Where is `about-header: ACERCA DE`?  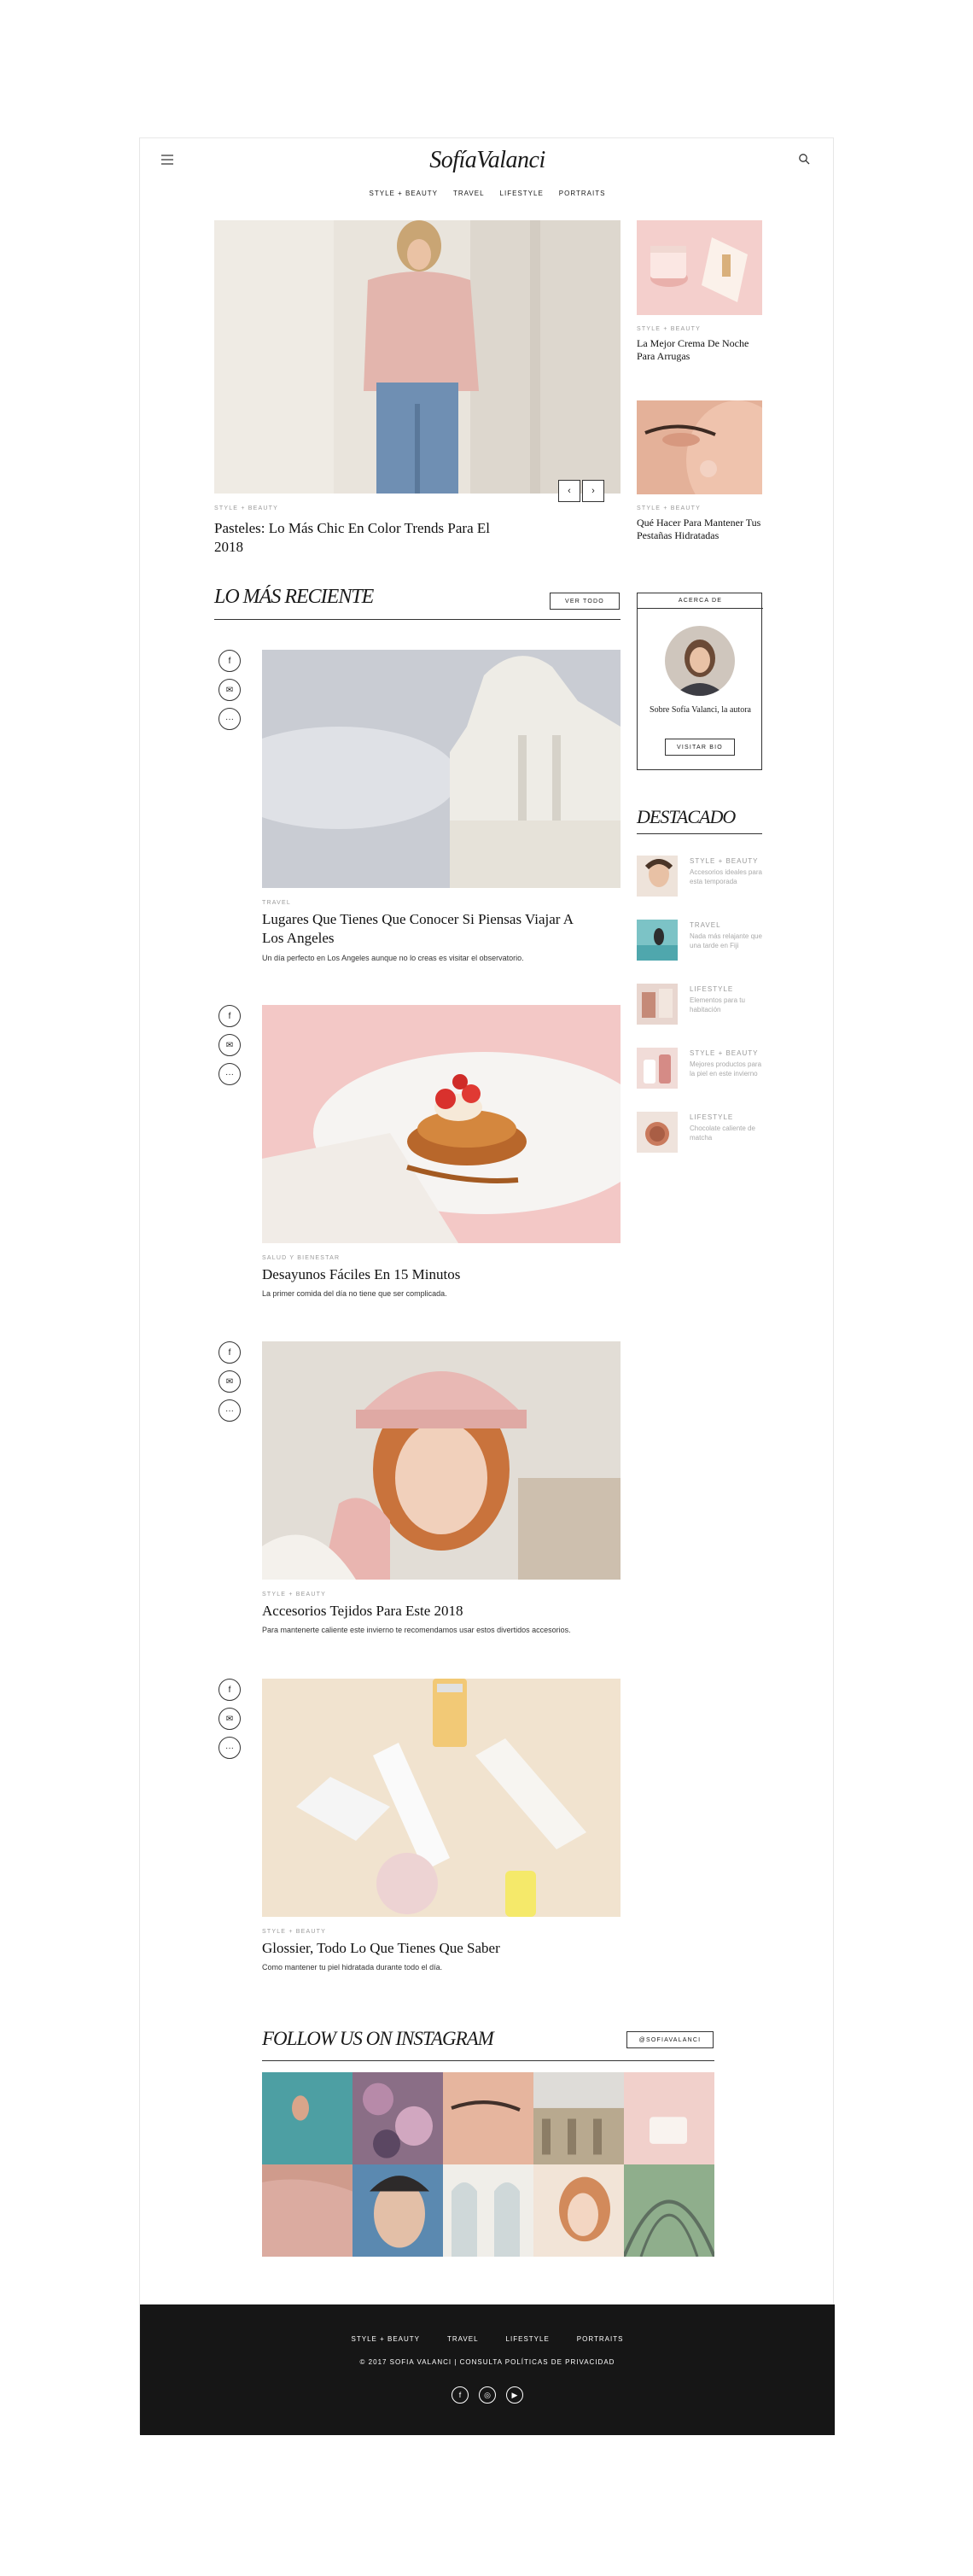
about-header: ACERCA DE is located at coordinates (700, 601).